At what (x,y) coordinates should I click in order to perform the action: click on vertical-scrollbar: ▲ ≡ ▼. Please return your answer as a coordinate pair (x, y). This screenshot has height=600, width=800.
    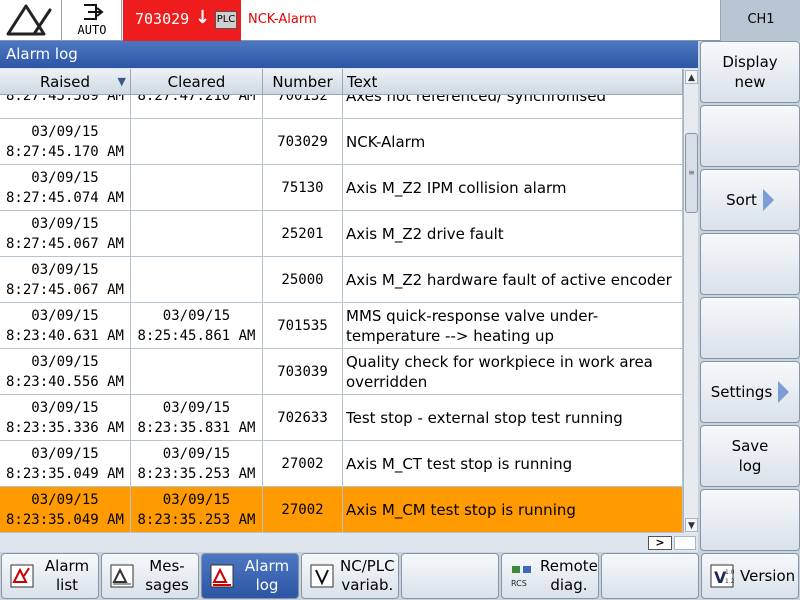
    Looking at the image, I should click on (690, 301).